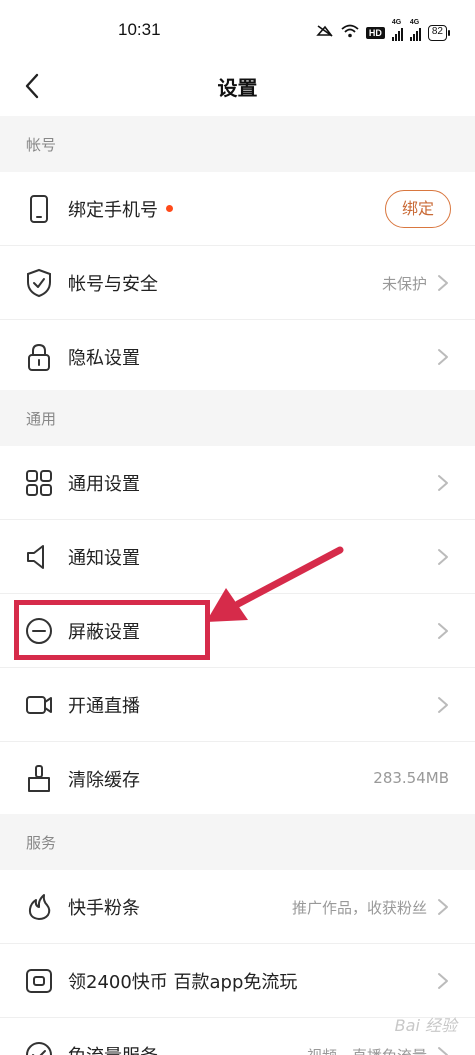 The width and height of the screenshot is (475, 1055). I want to click on fans-description: 推广作品，收获粉丝, so click(359, 908).